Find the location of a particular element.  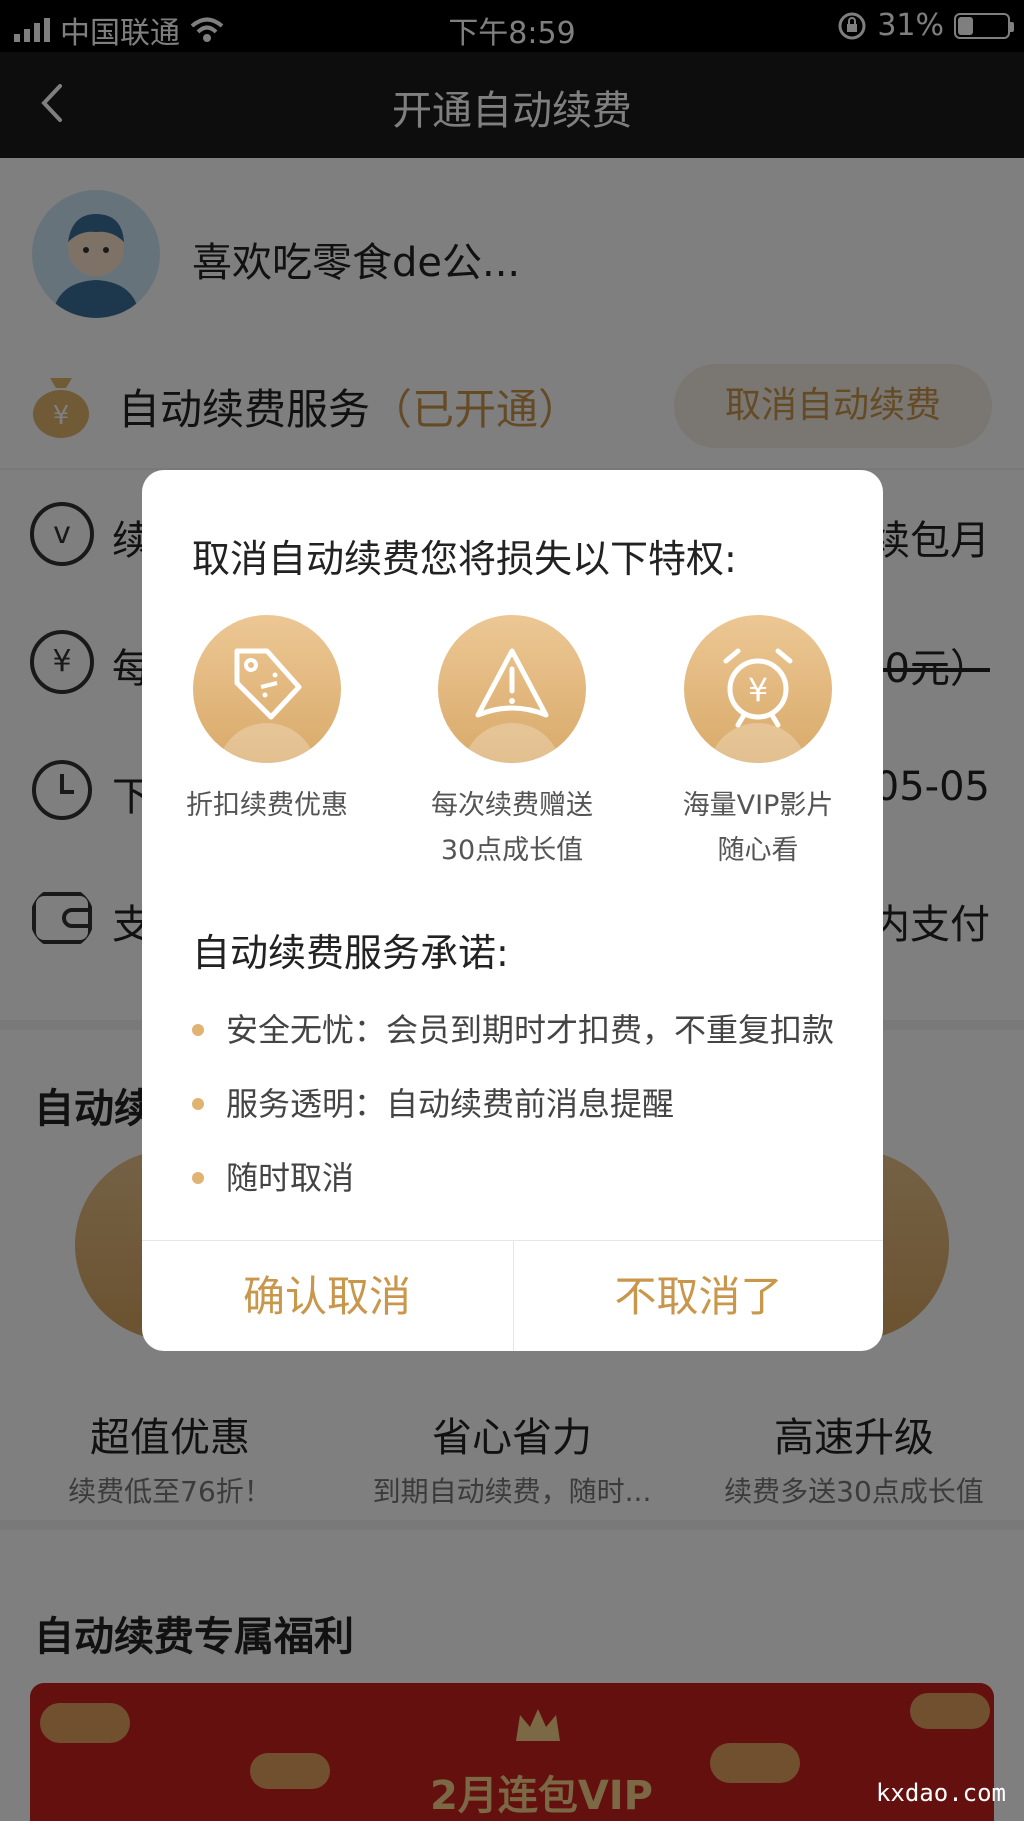

promise-item: 服务透明：自动续费前消息提醒 is located at coordinates (433, 1102).